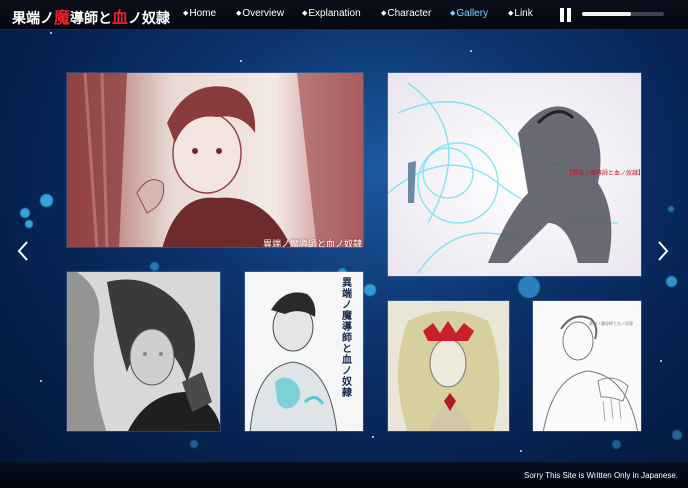  I want to click on pause-button, so click(566, 15).